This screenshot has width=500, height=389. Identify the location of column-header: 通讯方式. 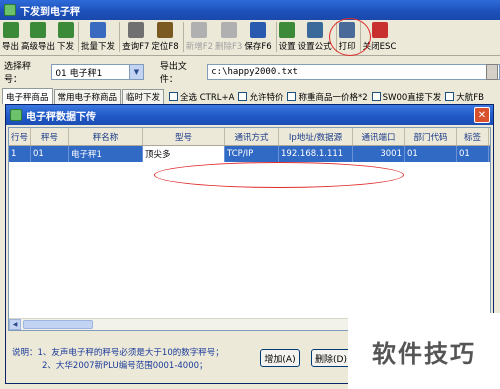
(252, 136).